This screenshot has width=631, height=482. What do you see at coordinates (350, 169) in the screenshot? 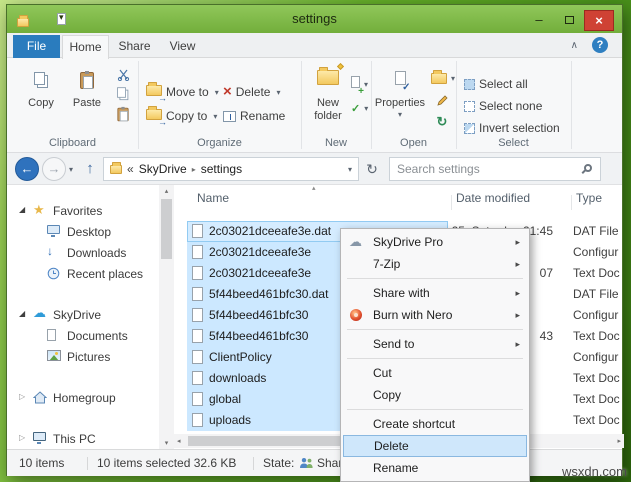
I see `address-dropdown-chevron-icon: ▾` at bounding box center [350, 169].